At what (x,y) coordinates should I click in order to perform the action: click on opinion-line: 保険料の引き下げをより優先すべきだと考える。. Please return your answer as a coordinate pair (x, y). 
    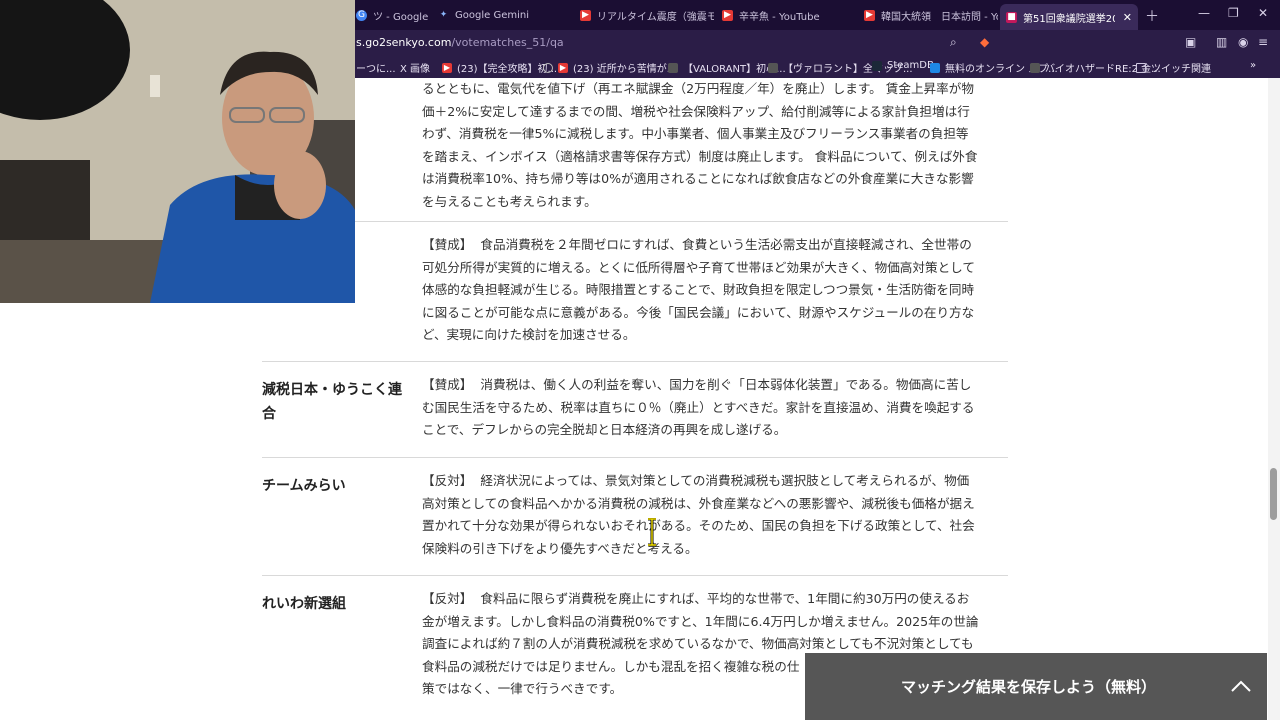
    Looking at the image, I should click on (560, 548).